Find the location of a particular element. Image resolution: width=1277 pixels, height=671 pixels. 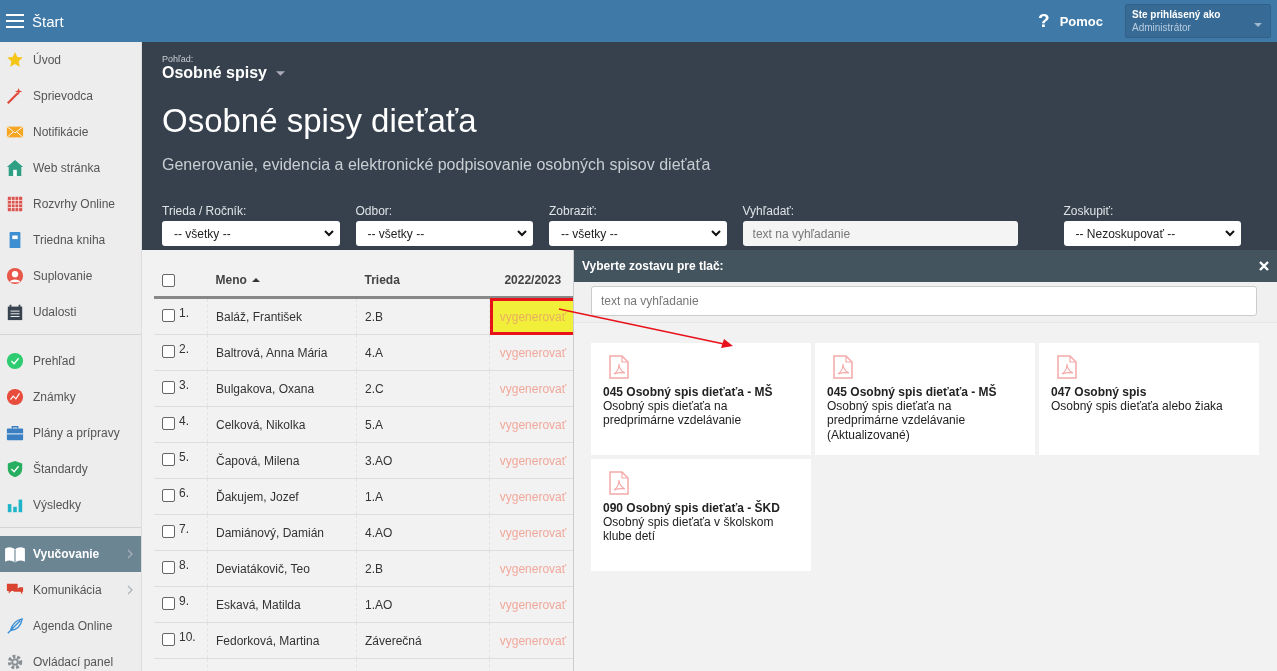

row-number: 6. is located at coordinates (184, 492).